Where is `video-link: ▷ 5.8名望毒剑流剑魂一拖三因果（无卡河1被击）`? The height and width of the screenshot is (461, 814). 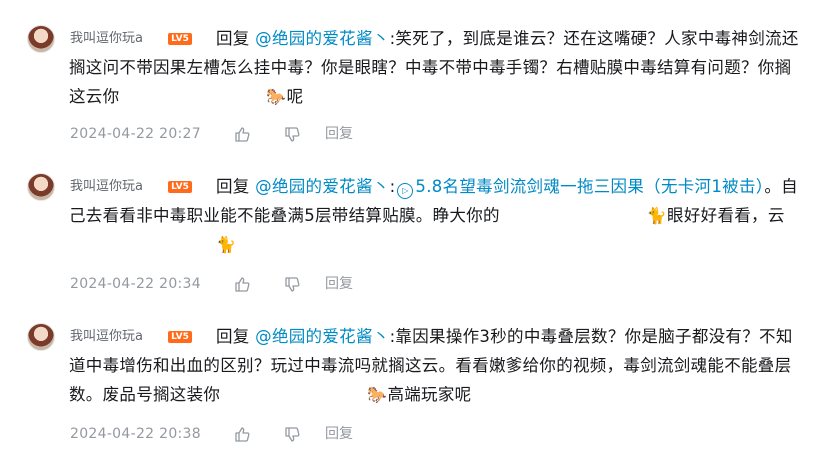
video-link: ▷ 5.8名望毒剑流剑魂一拖三因果（无卡河1被击） is located at coordinates (580, 188).